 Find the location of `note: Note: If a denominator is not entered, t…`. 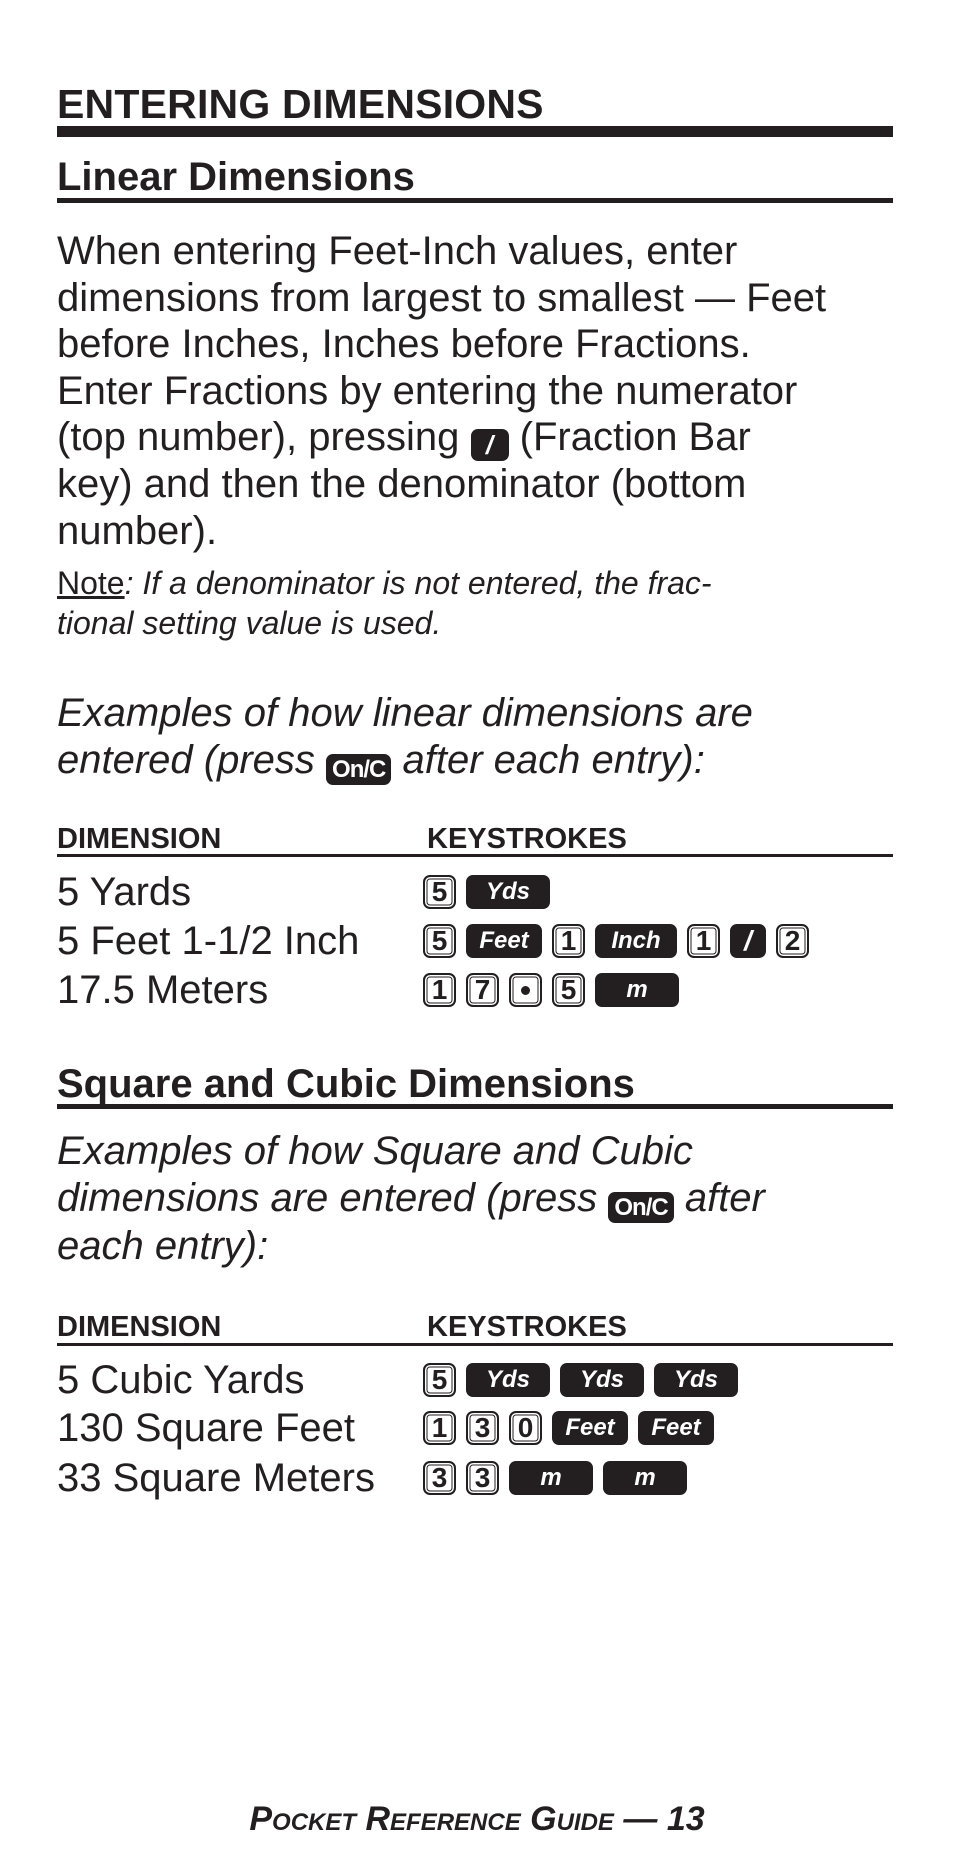

note: Note: If a denominator is not entered, t… is located at coordinates (384, 603).